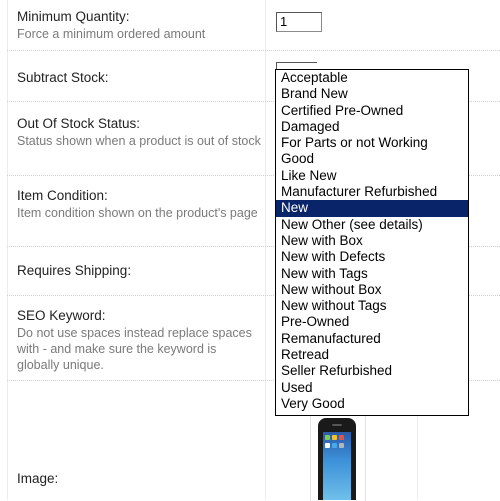  What do you see at coordinates (372, 322) in the screenshot?
I see `condition-option: Pre-Owned` at bounding box center [372, 322].